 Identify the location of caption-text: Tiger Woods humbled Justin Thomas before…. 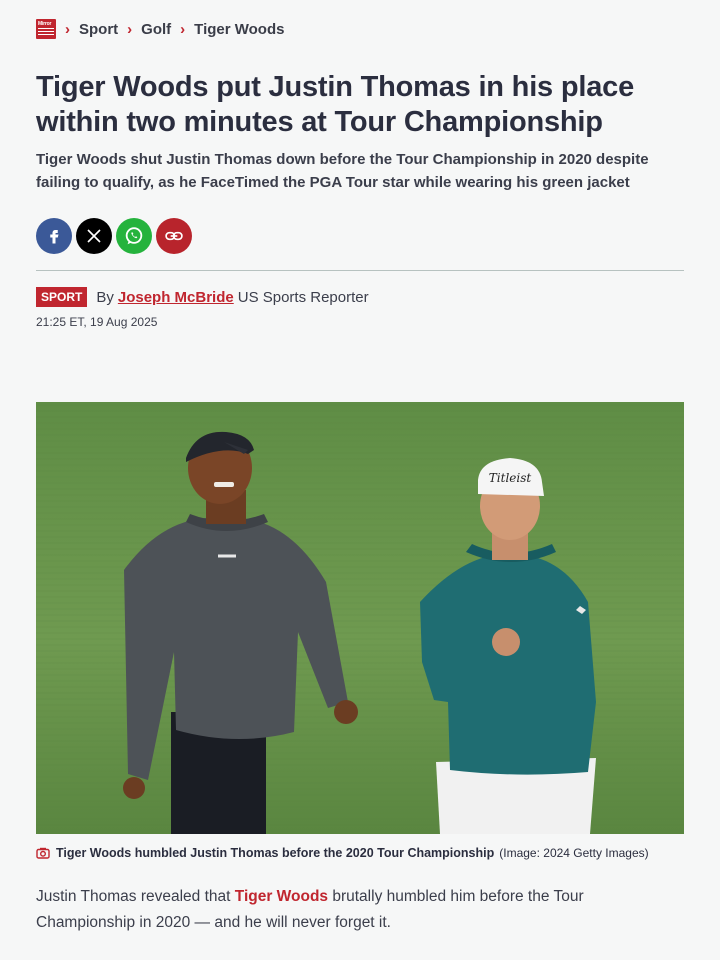
(275, 853).